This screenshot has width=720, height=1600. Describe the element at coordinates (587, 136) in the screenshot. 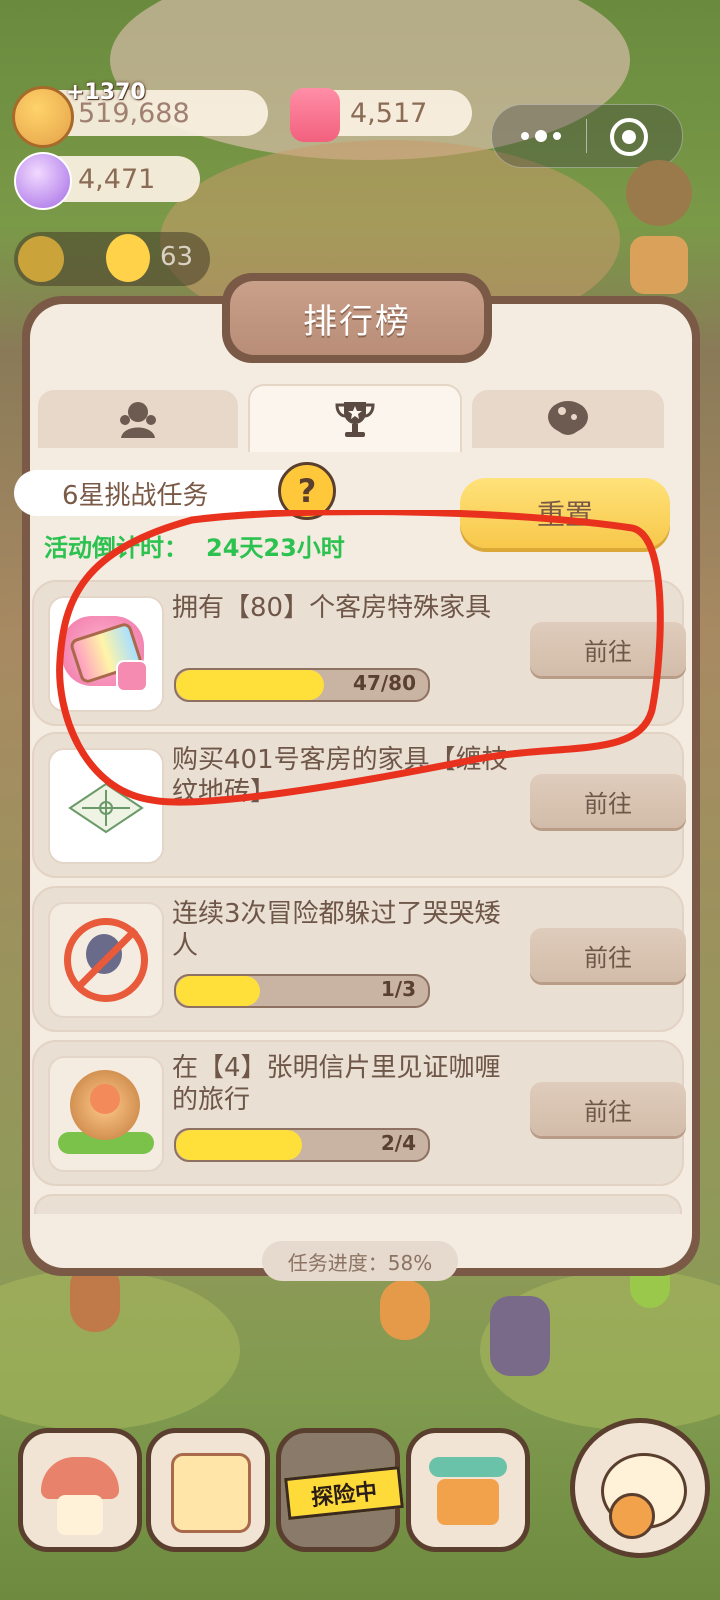

I see `miniprogram-capsule` at that location.